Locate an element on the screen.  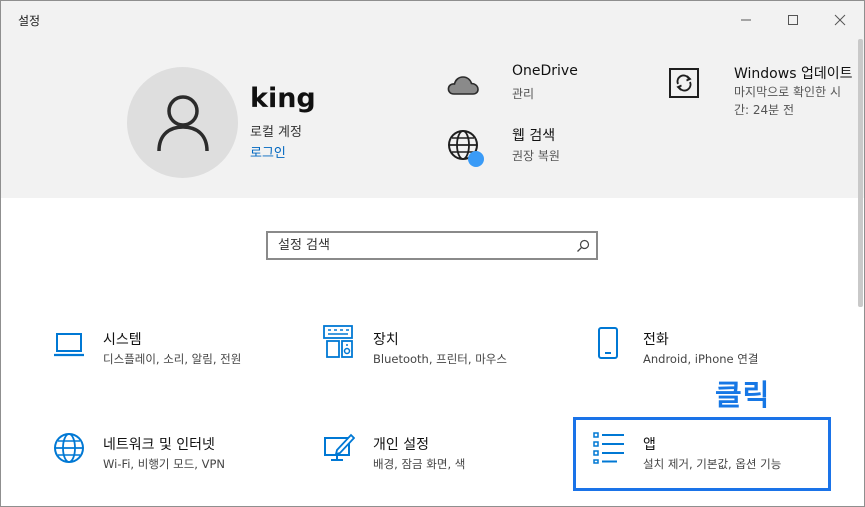
search-input is located at coordinates (418, 245).